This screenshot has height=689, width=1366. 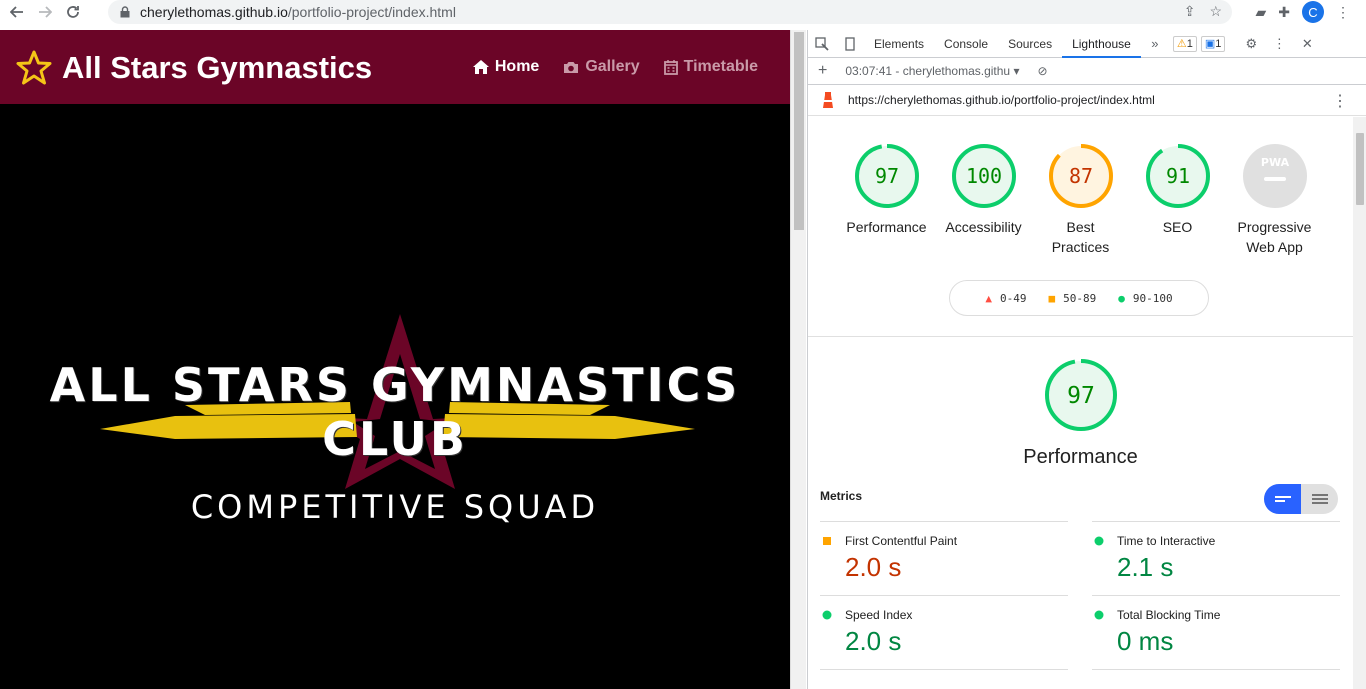 What do you see at coordinates (1216, 552) in the screenshot?
I see `metric-tti: Time to Interactive 2.1 s` at bounding box center [1216, 552].